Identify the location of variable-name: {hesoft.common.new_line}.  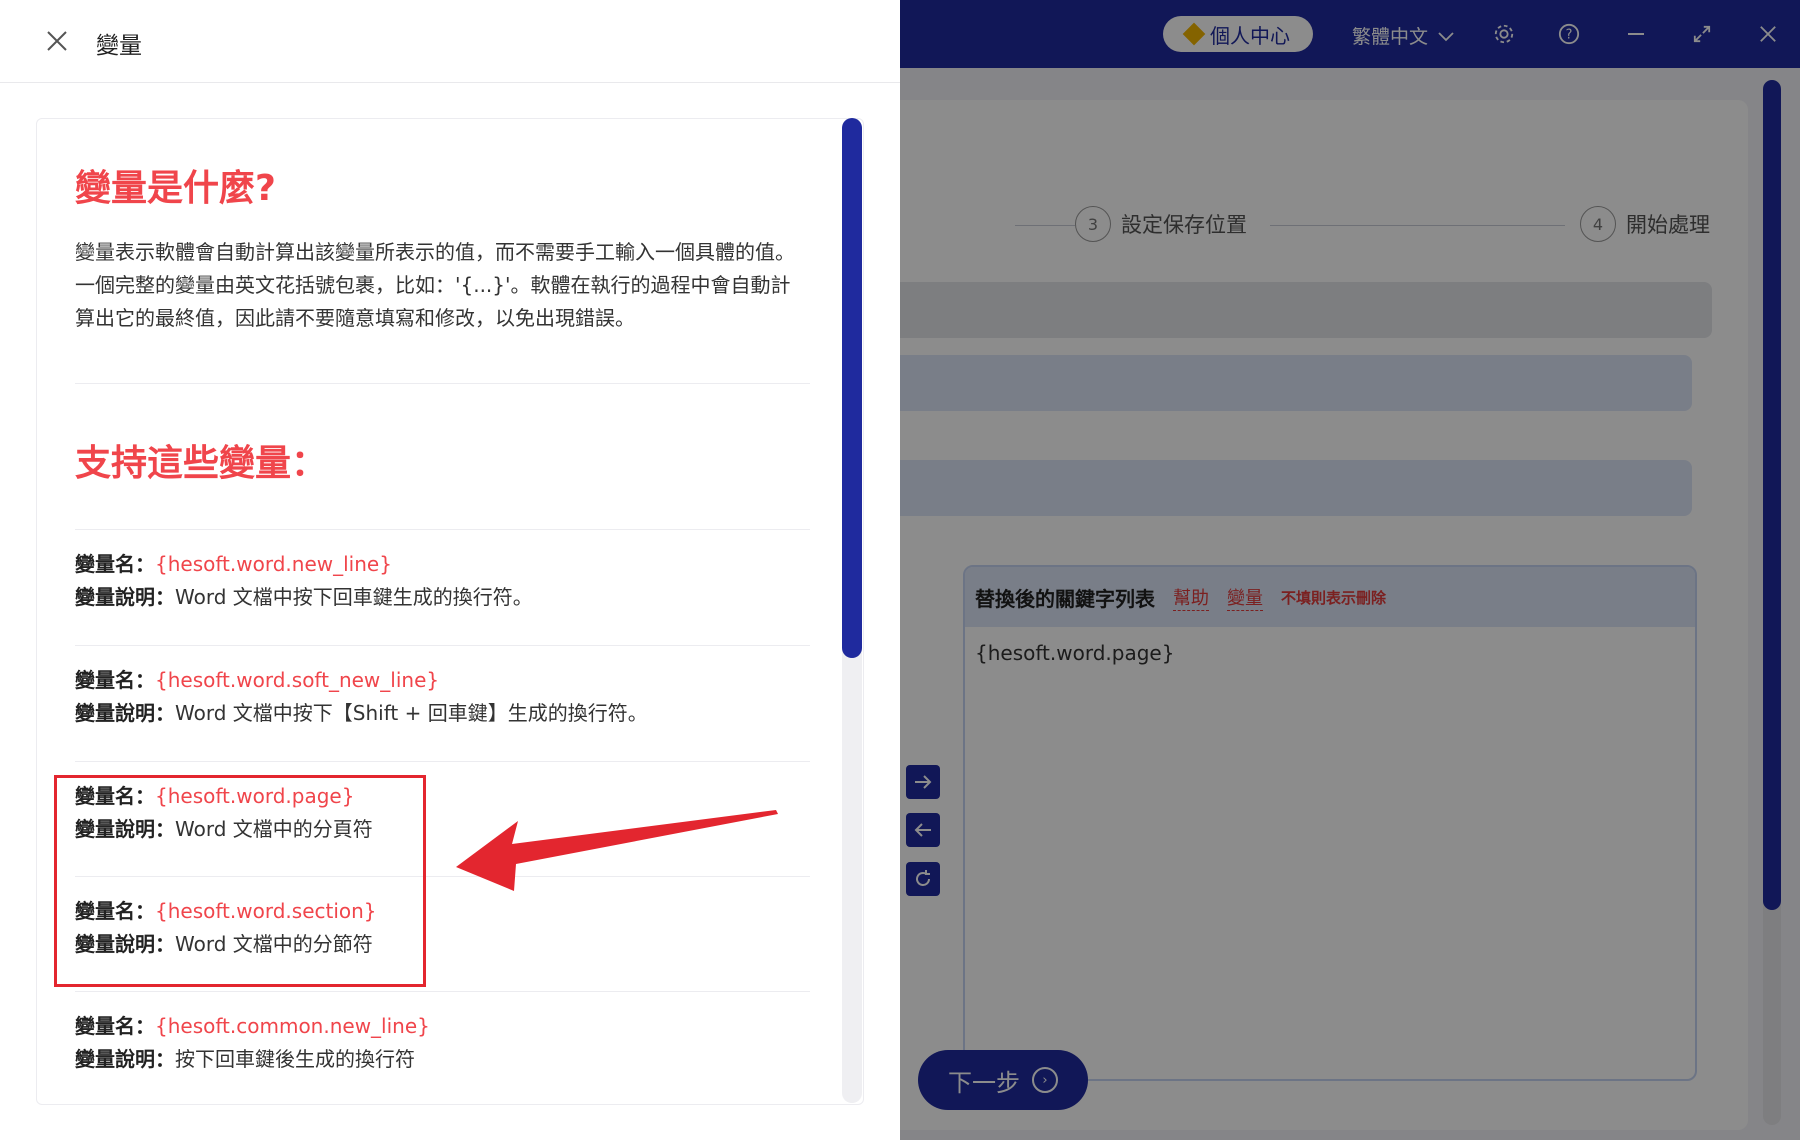
(292, 1026).